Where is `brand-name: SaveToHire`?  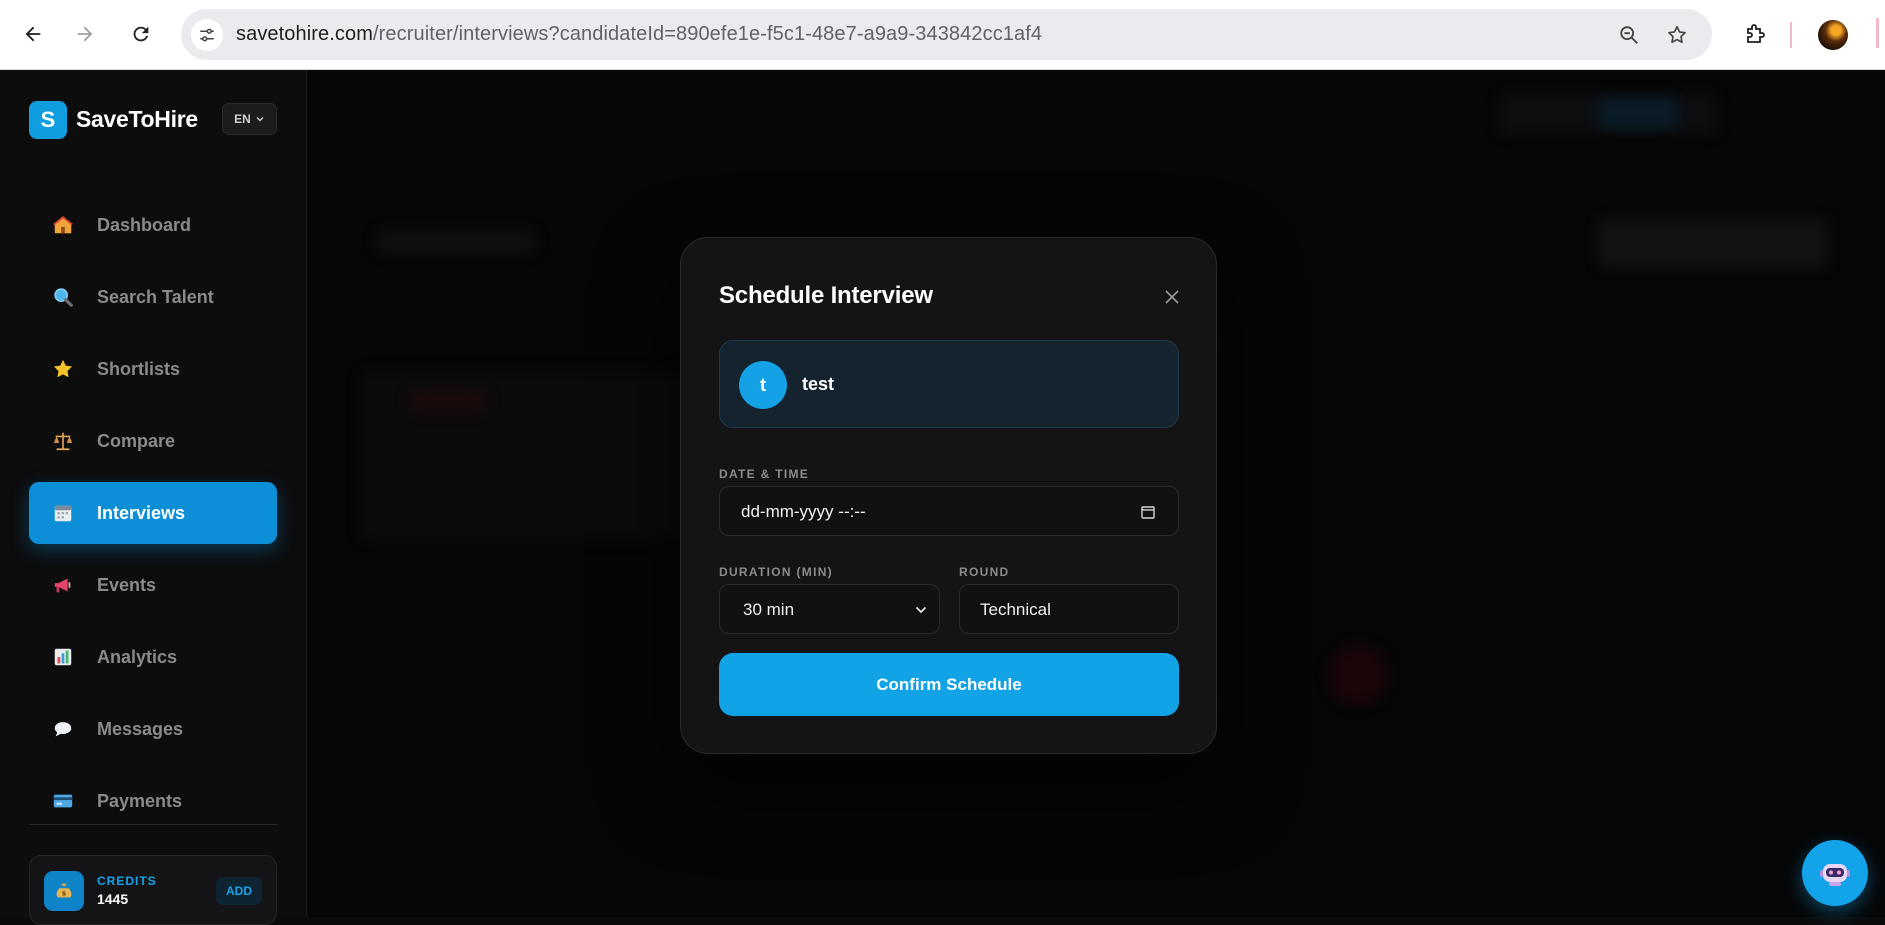 brand-name: SaveToHire is located at coordinates (137, 119).